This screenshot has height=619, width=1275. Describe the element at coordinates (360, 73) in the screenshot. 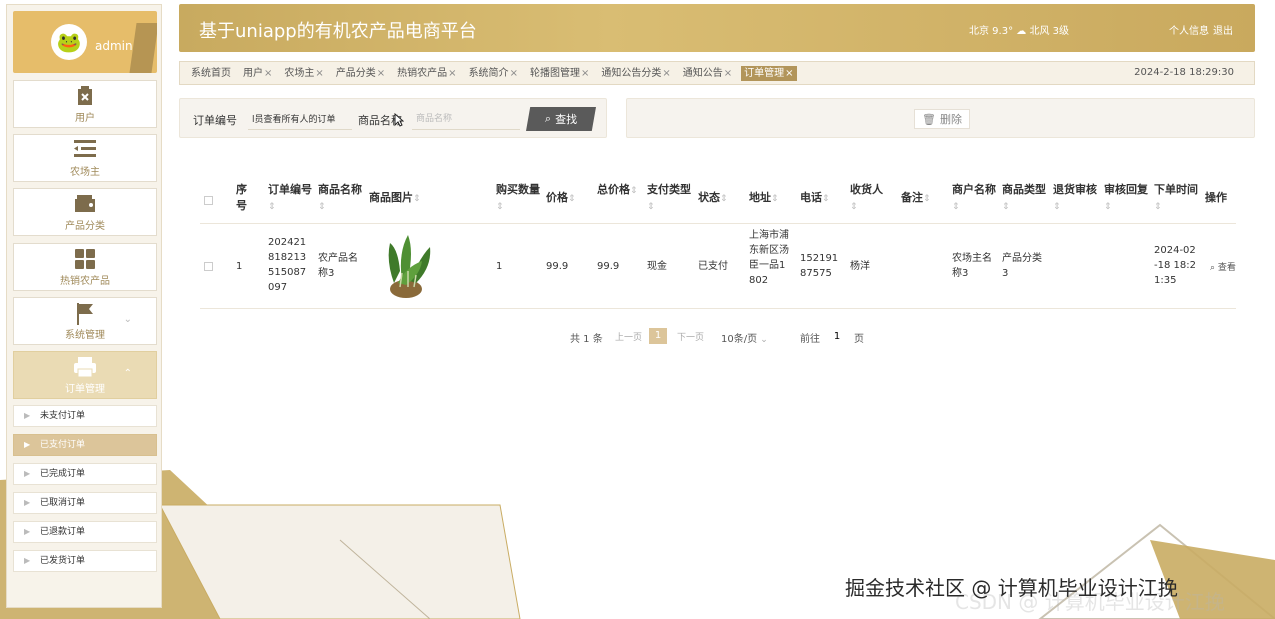

I see `tab-3: 产品分类×` at that location.